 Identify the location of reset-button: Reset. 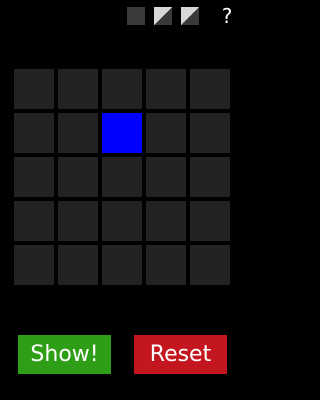
(180, 354).